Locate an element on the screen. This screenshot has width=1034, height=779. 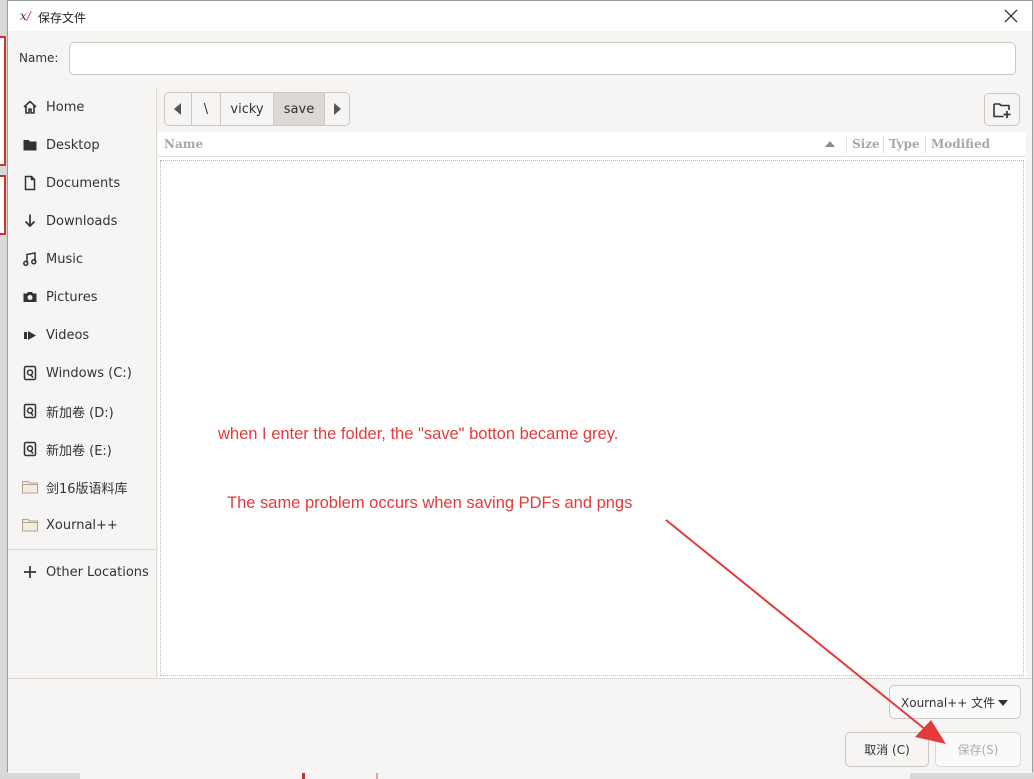
column-header-type: Type is located at coordinates (904, 144).